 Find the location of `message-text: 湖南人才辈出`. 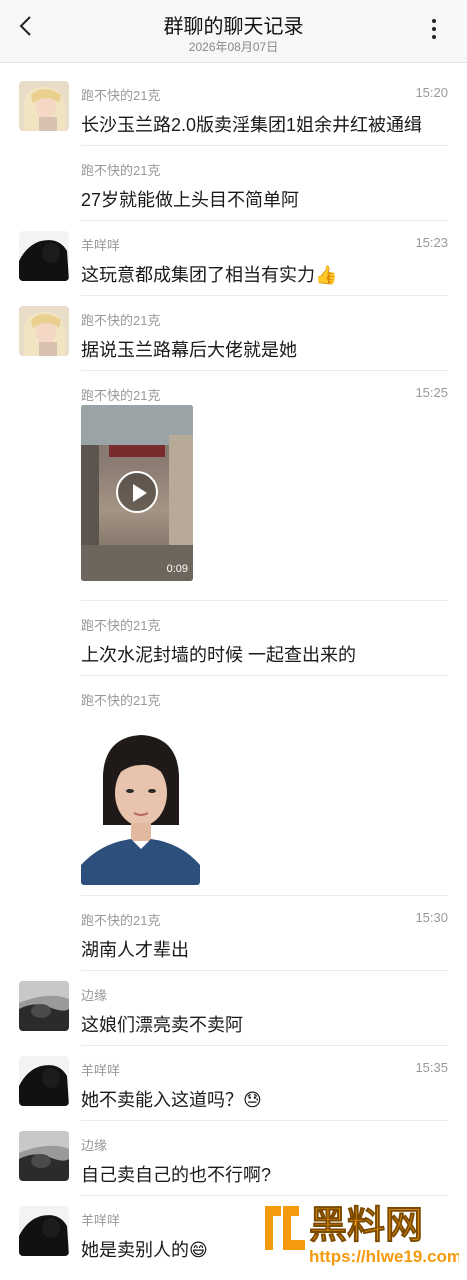

message-text: 湖南人才辈出 is located at coordinates (135, 950).